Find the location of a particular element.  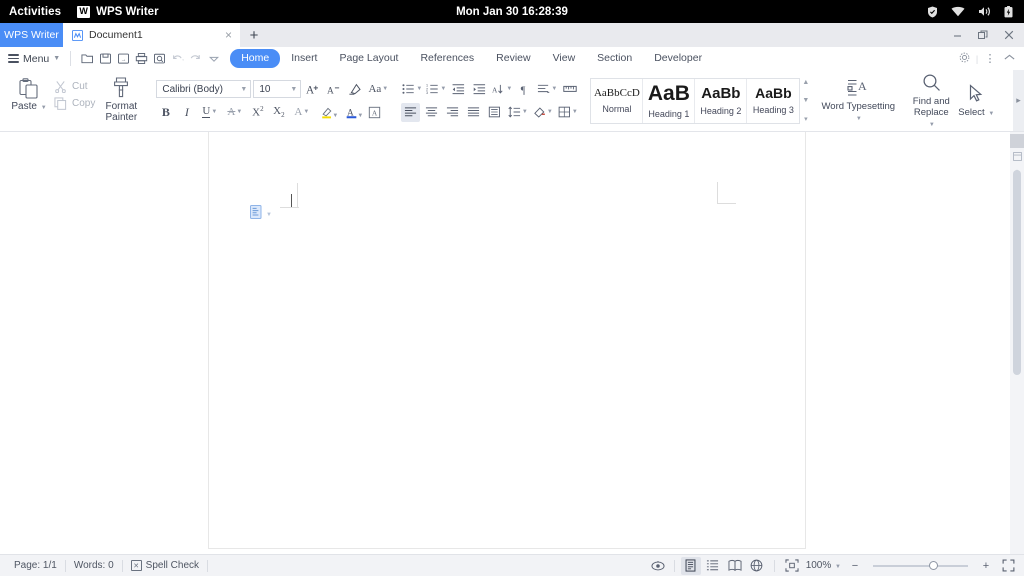

close-tab-icon: × is located at coordinates (228, 35).